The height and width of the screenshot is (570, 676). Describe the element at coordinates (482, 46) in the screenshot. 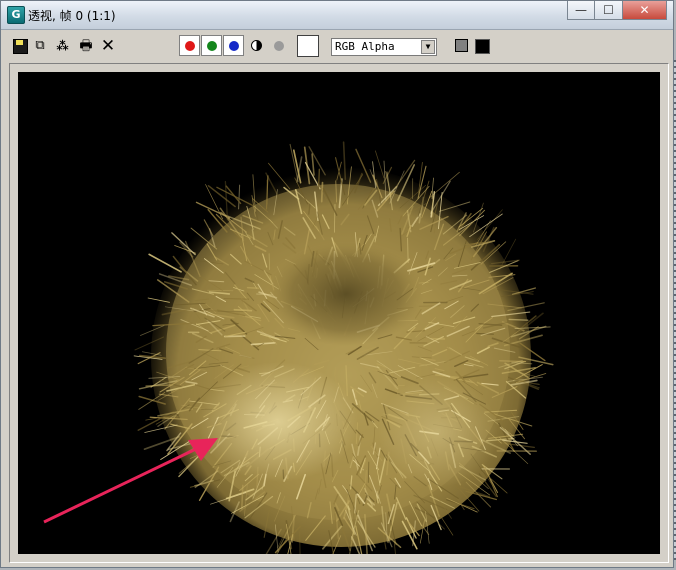

I see `black-background-icon` at that location.